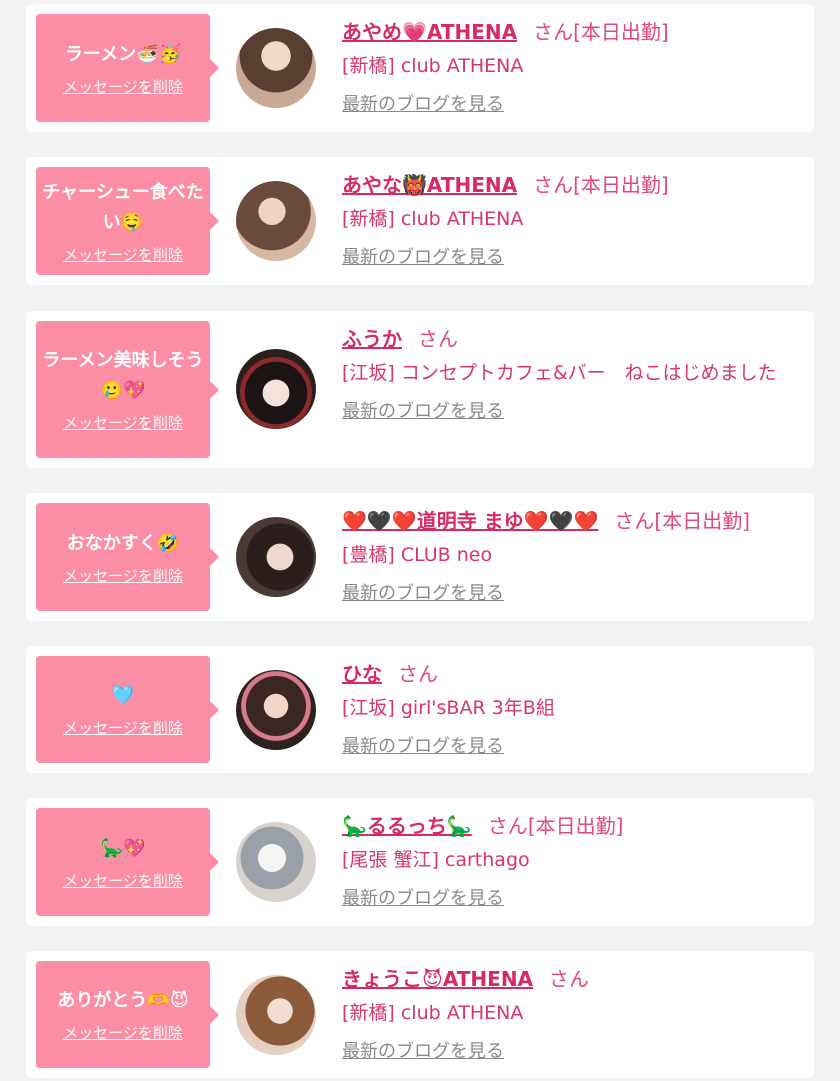 The image size is (840, 1081). Describe the element at coordinates (437, 979) in the screenshot. I see `girl-name-link: きょうこ😈ATHENA` at that location.